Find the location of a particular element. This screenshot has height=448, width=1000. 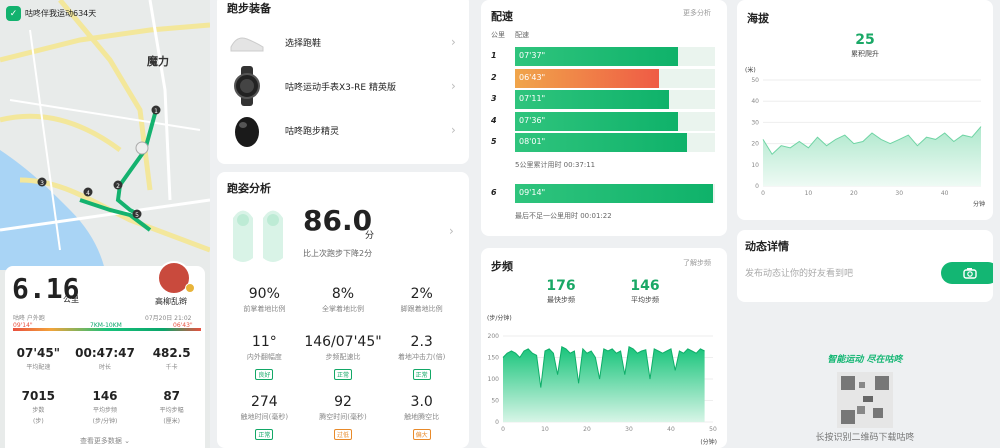

posture-title: 跑姿分析 is located at coordinates (249, 188).